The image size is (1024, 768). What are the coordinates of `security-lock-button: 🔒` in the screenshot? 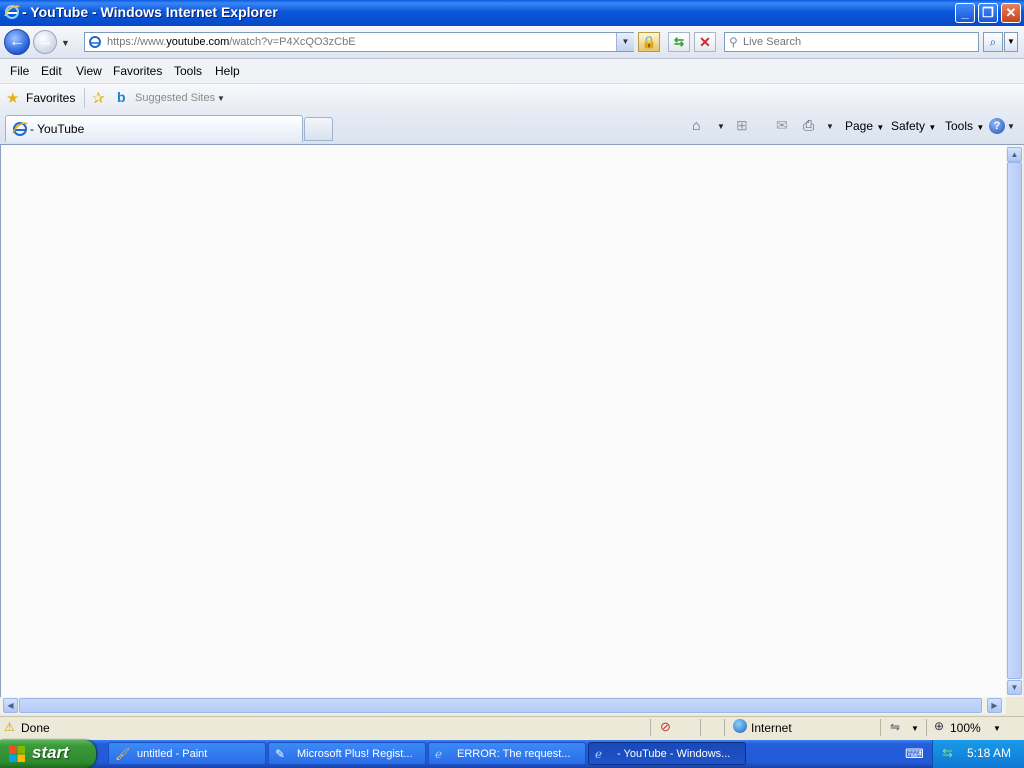 It's located at (649, 42).